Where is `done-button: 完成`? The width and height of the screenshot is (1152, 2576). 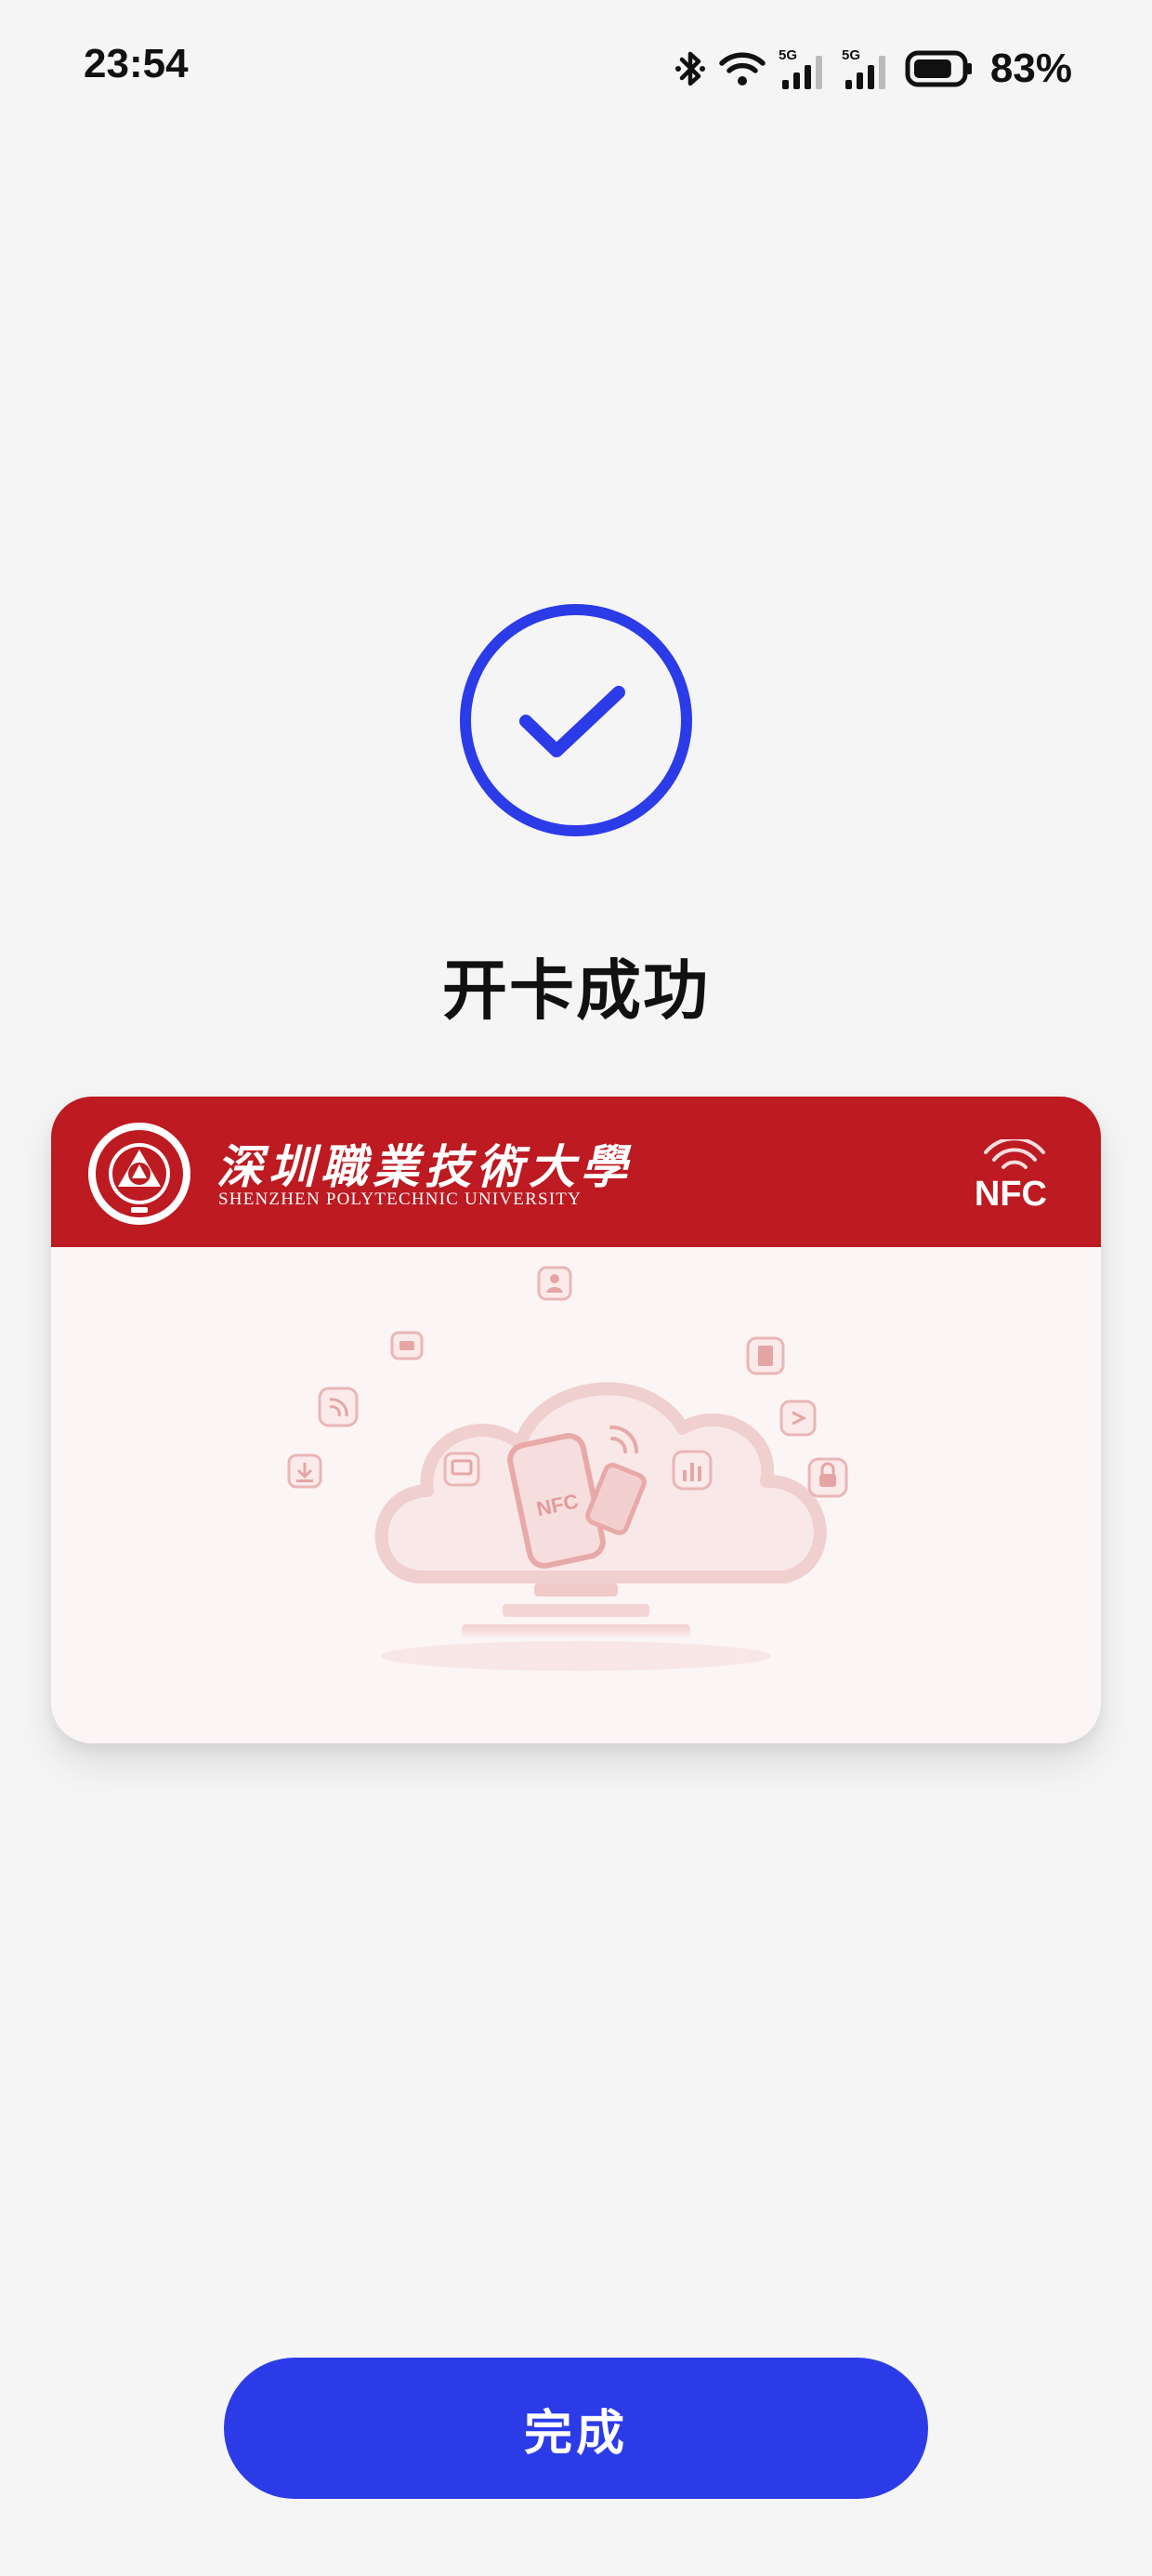 done-button: 完成 is located at coordinates (576, 2428).